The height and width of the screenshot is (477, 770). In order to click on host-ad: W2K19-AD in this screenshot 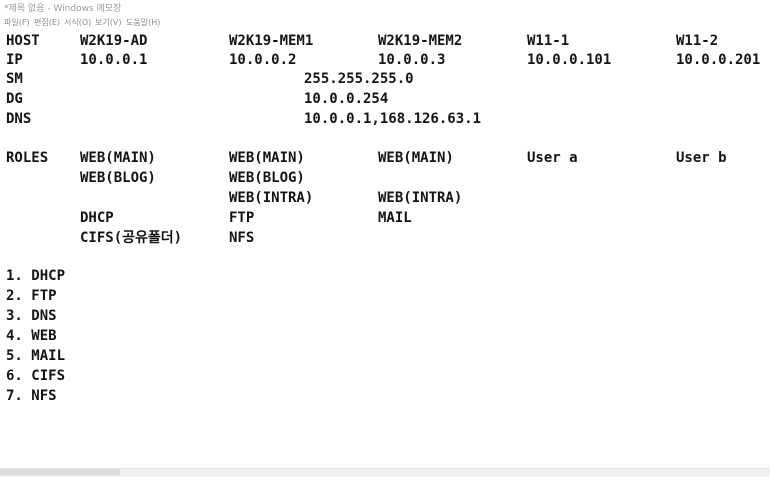, I will do `click(114, 41)`.